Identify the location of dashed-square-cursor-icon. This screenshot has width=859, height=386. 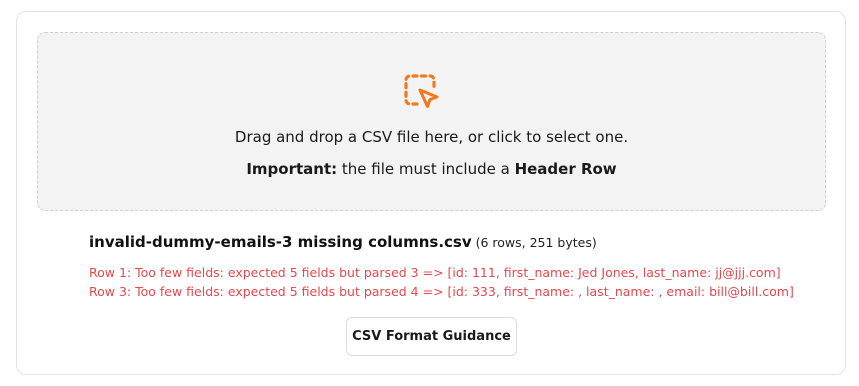
(421, 91).